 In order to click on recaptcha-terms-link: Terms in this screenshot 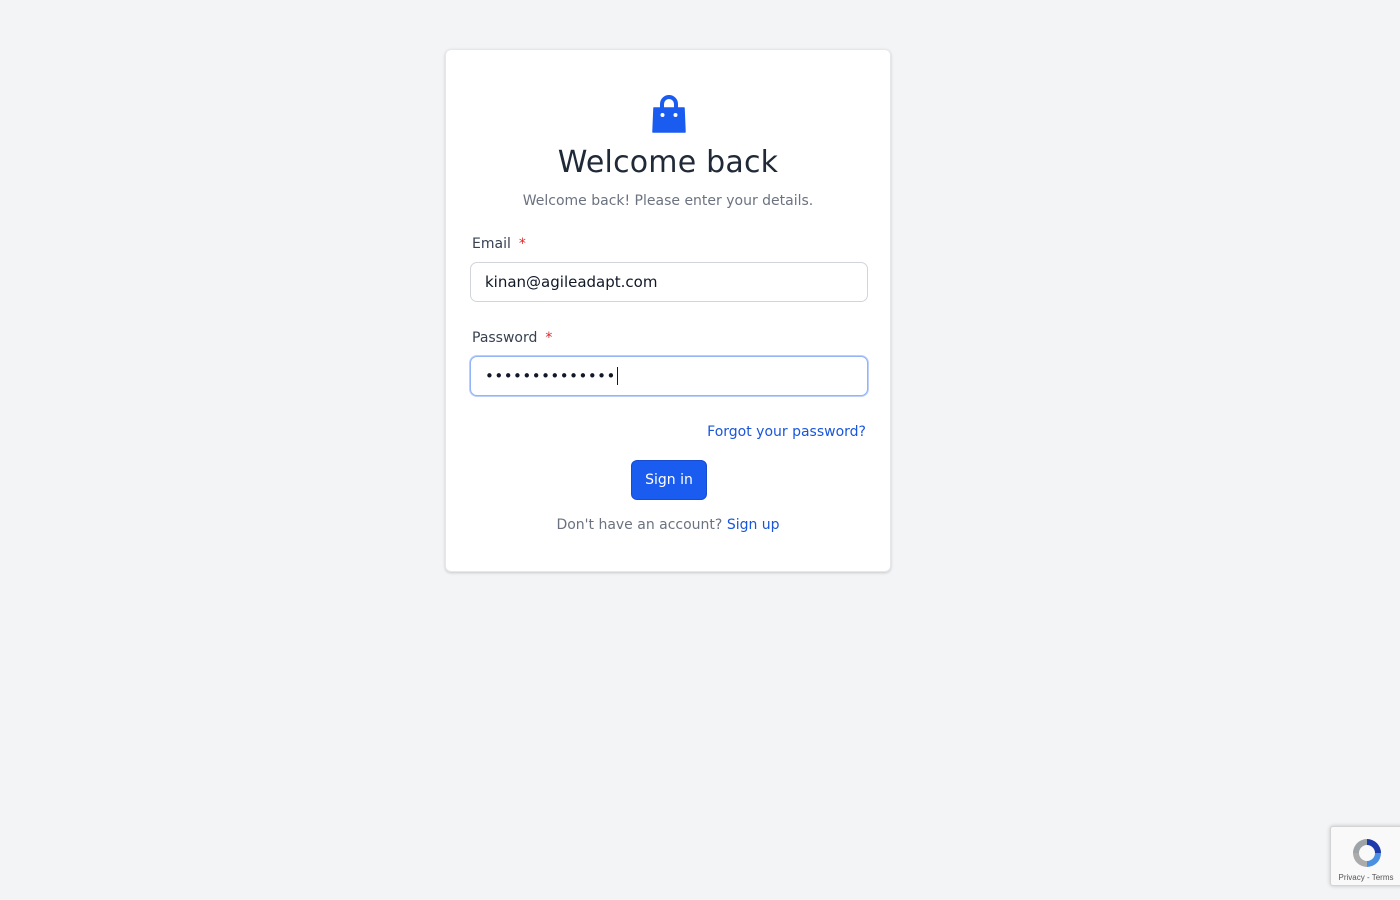, I will do `click(1383, 877)`.